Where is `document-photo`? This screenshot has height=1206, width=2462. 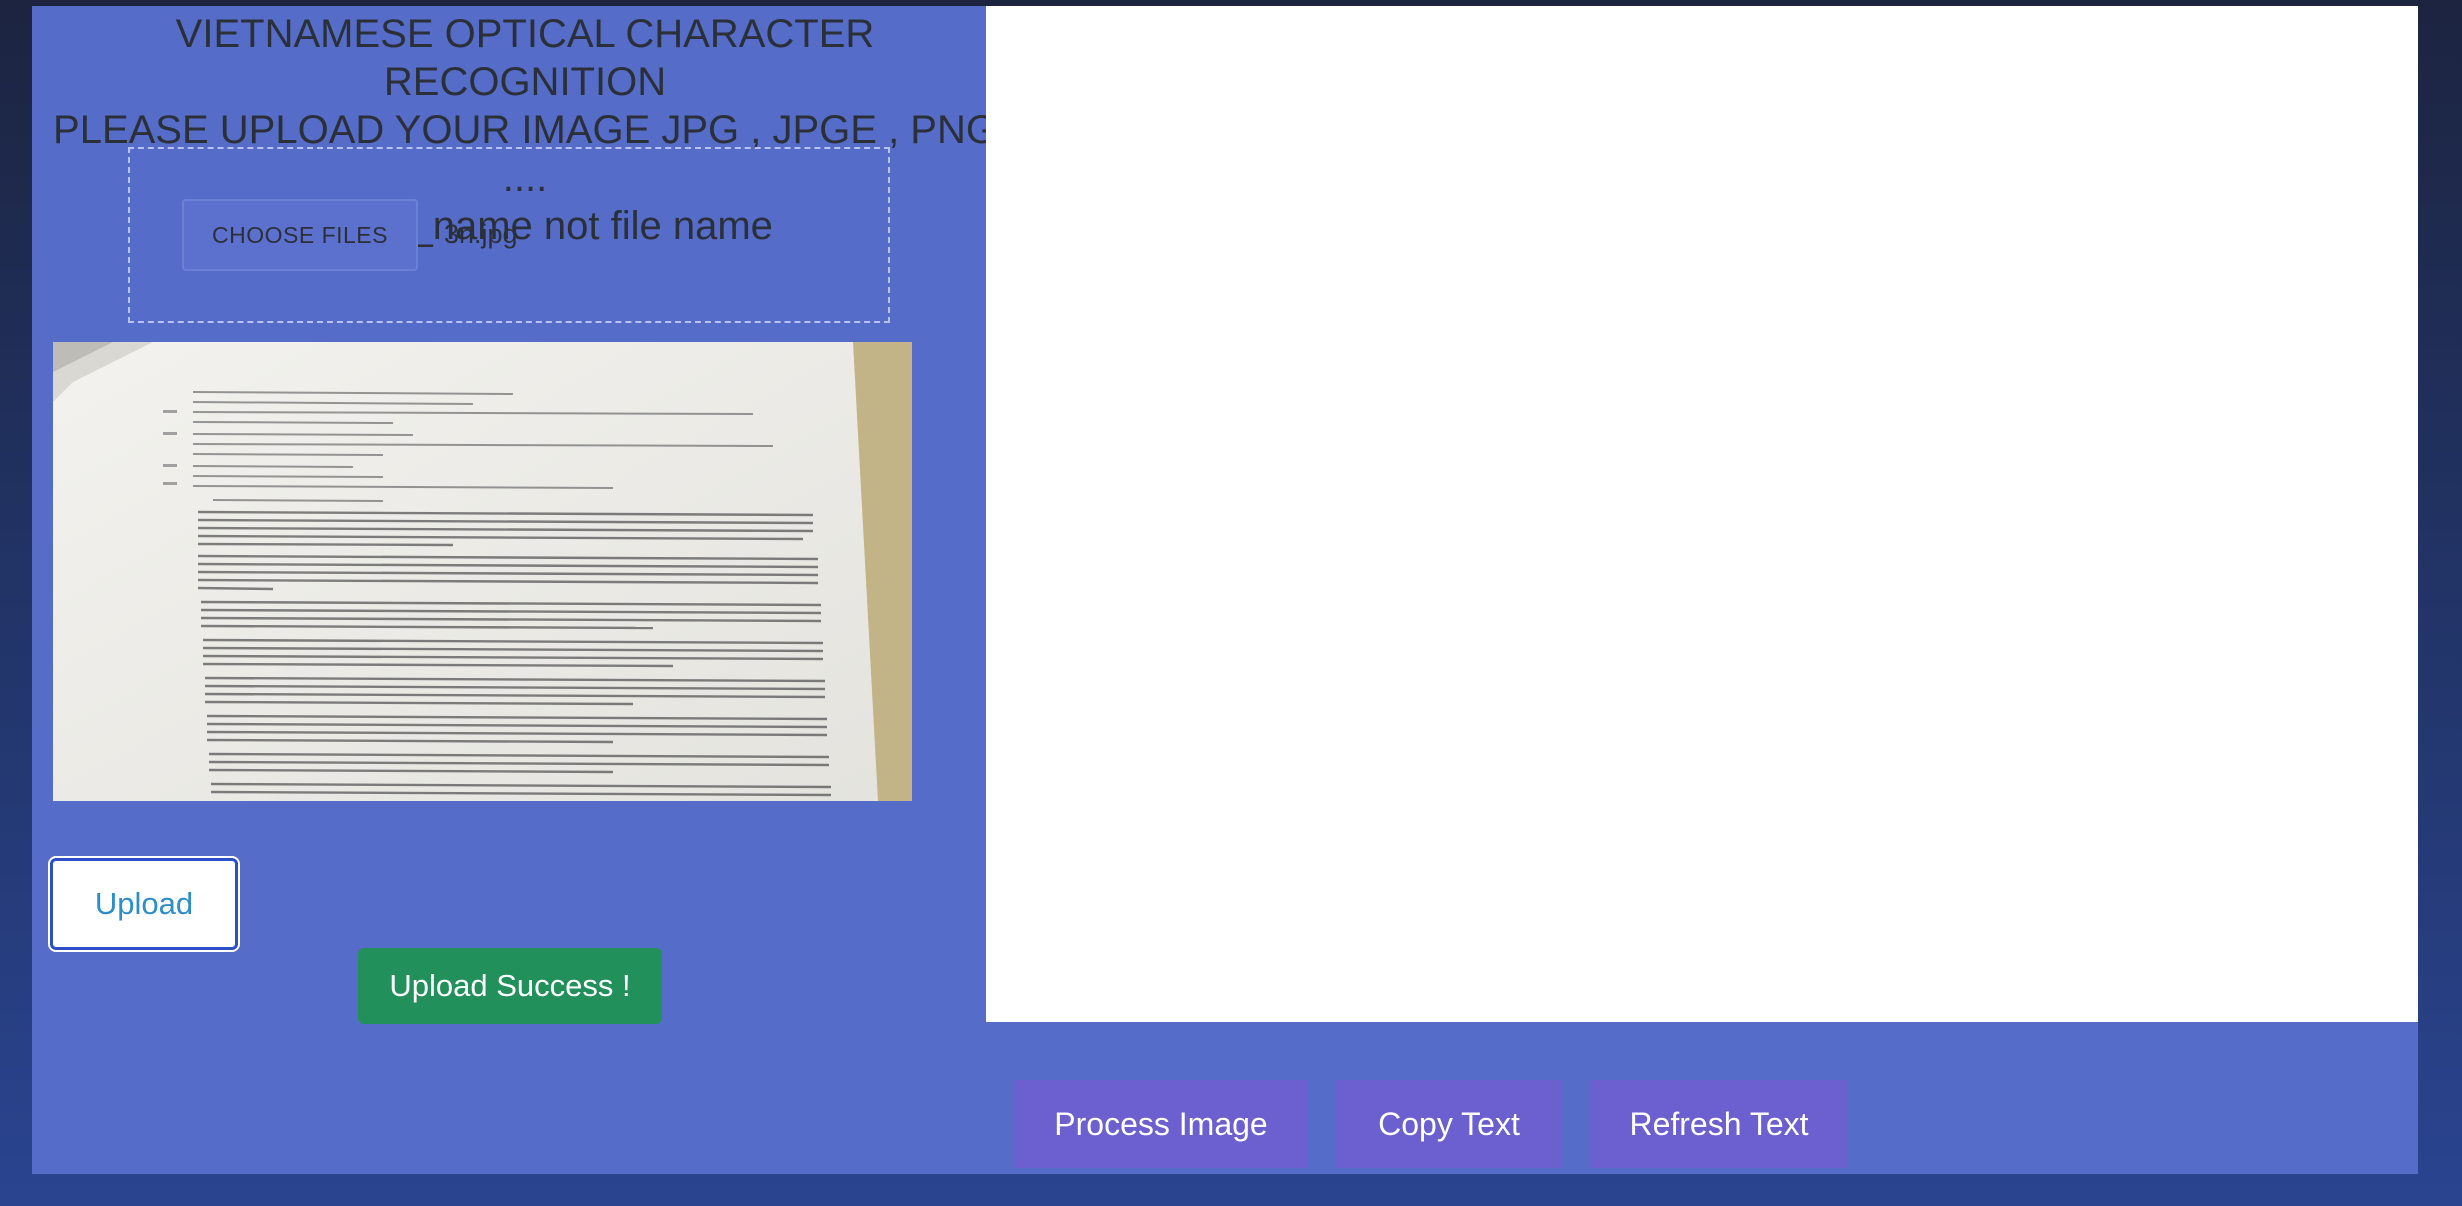 document-photo is located at coordinates (482, 571).